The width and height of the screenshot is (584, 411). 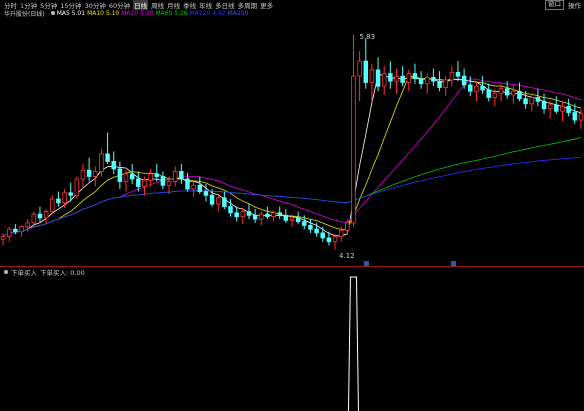 What do you see at coordinates (554, 5) in the screenshot?
I see `toolbar-button-0: 窗口` at bounding box center [554, 5].